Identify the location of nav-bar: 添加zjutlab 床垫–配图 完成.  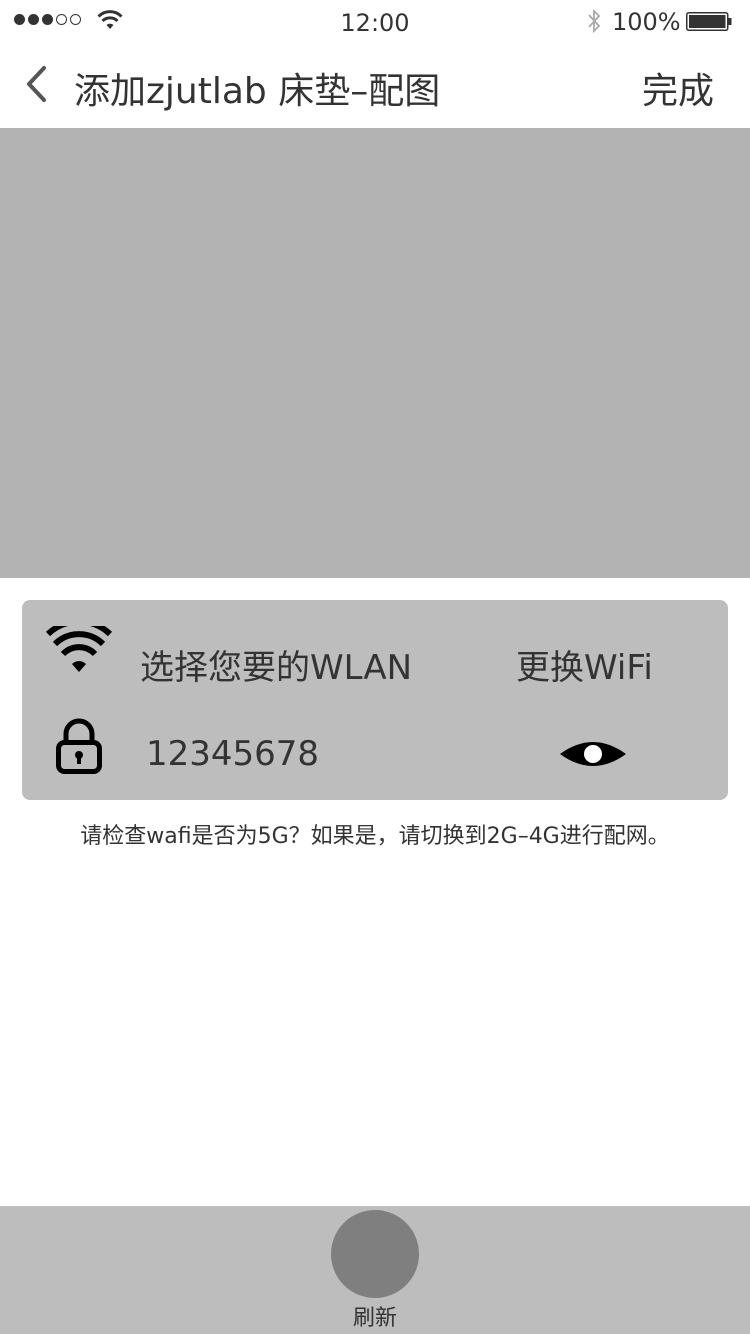
(375, 86).